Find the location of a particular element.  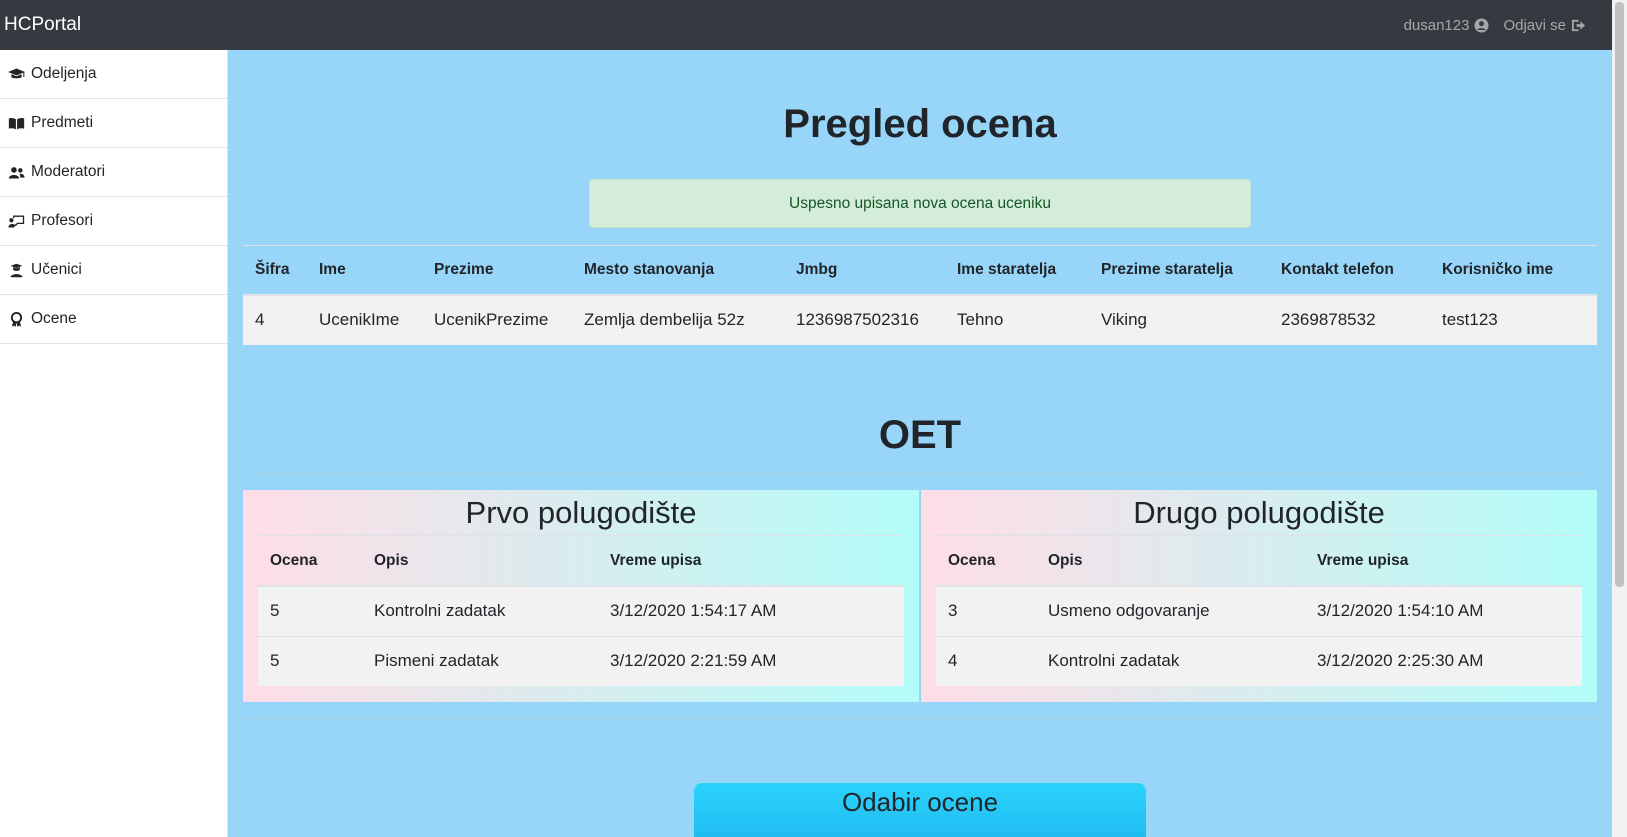

table-row: 5 Kontrolni zadatak 3/12/2020 1:54:17 AM is located at coordinates (581, 610).